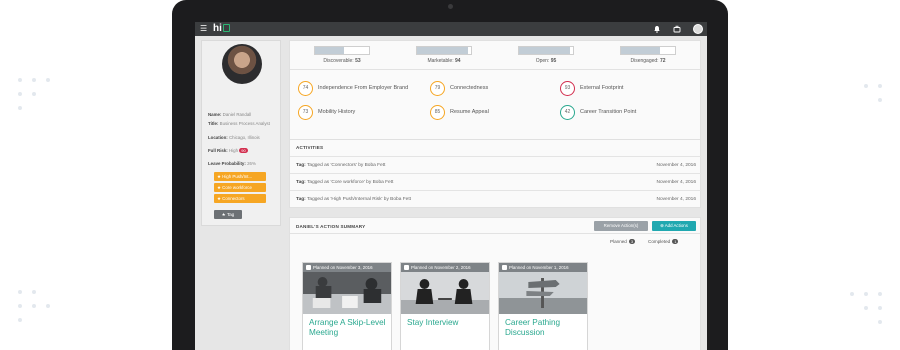 The width and height of the screenshot is (900, 350). What do you see at coordinates (203, 29) in the screenshot?
I see `menu-icon: ☰` at bounding box center [203, 29].